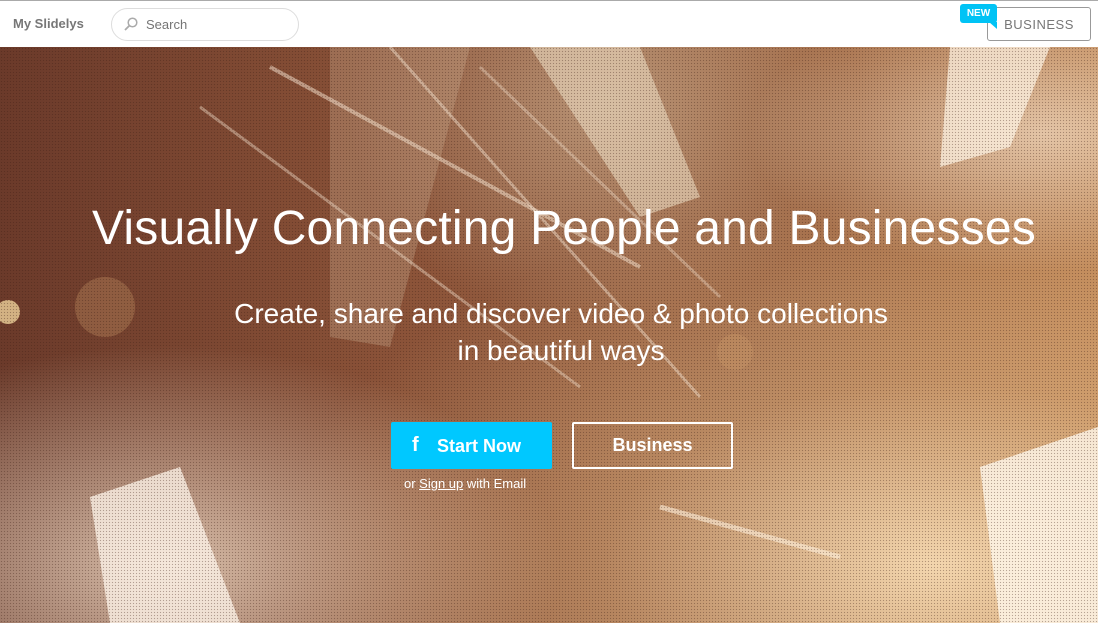 The height and width of the screenshot is (623, 1098). What do you see at coordinates (216, 24) in the screenshot?
I see `search-input` at bounding box center [216, 24].